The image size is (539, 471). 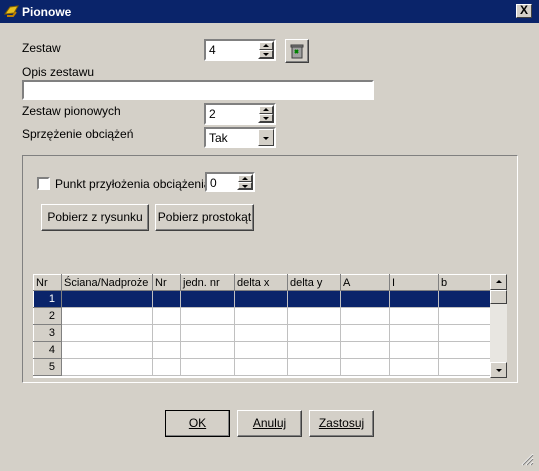 What do you see at coordinates (414, 282) in the screenshot?
I see `column-header: I` at bounding box center [414, 282].